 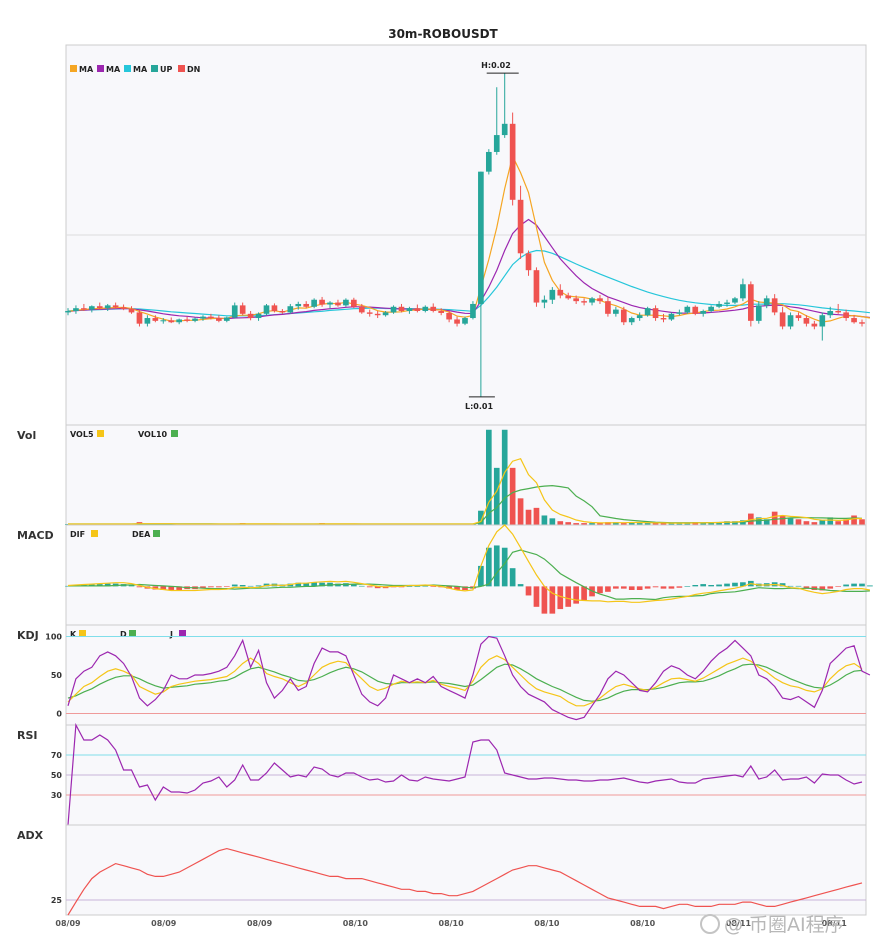 What do you see at coordinates (57, 900) in the screenshot?
I see `adx-tick-label: 25` at bounding box center [57, 900].